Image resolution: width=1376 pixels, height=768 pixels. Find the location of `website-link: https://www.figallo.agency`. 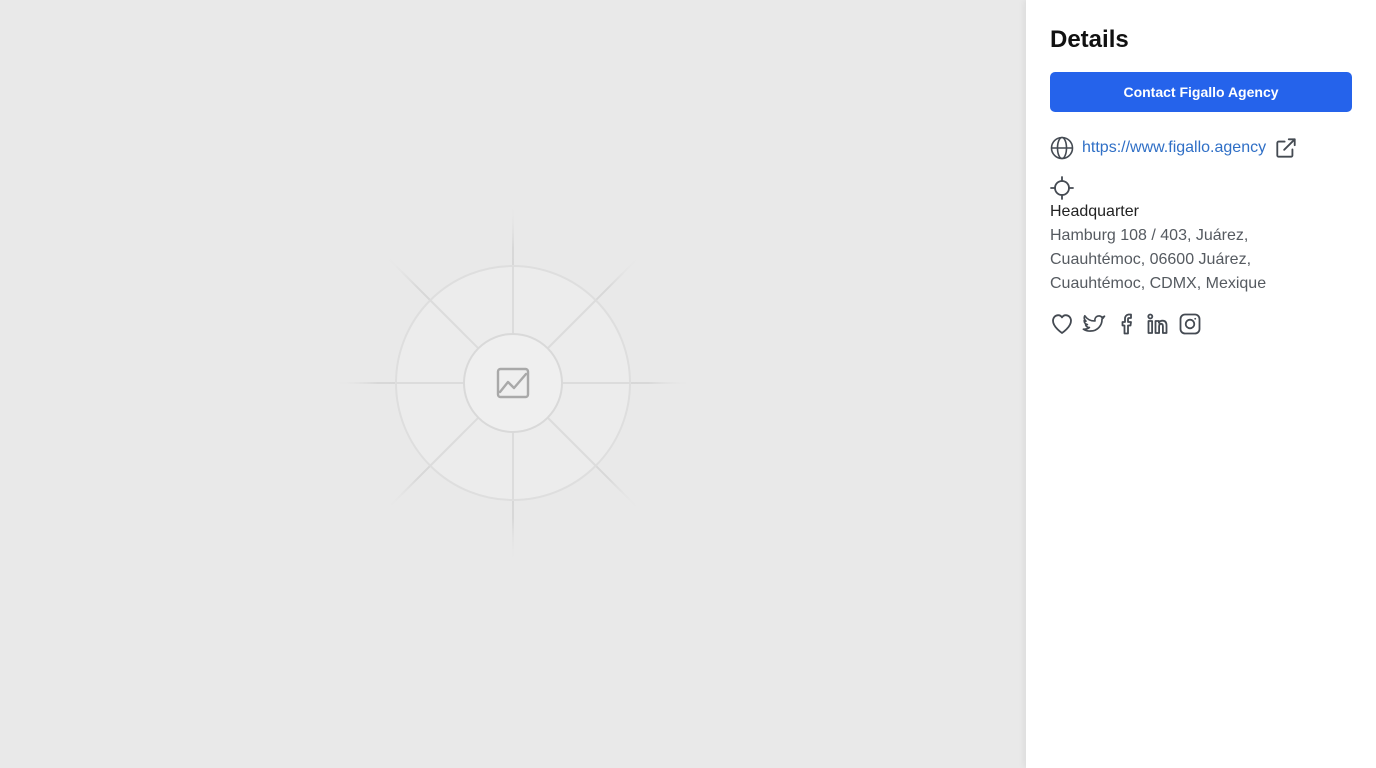

website-link: https://www.figallo.agency is located at coordinates (1174, 148).